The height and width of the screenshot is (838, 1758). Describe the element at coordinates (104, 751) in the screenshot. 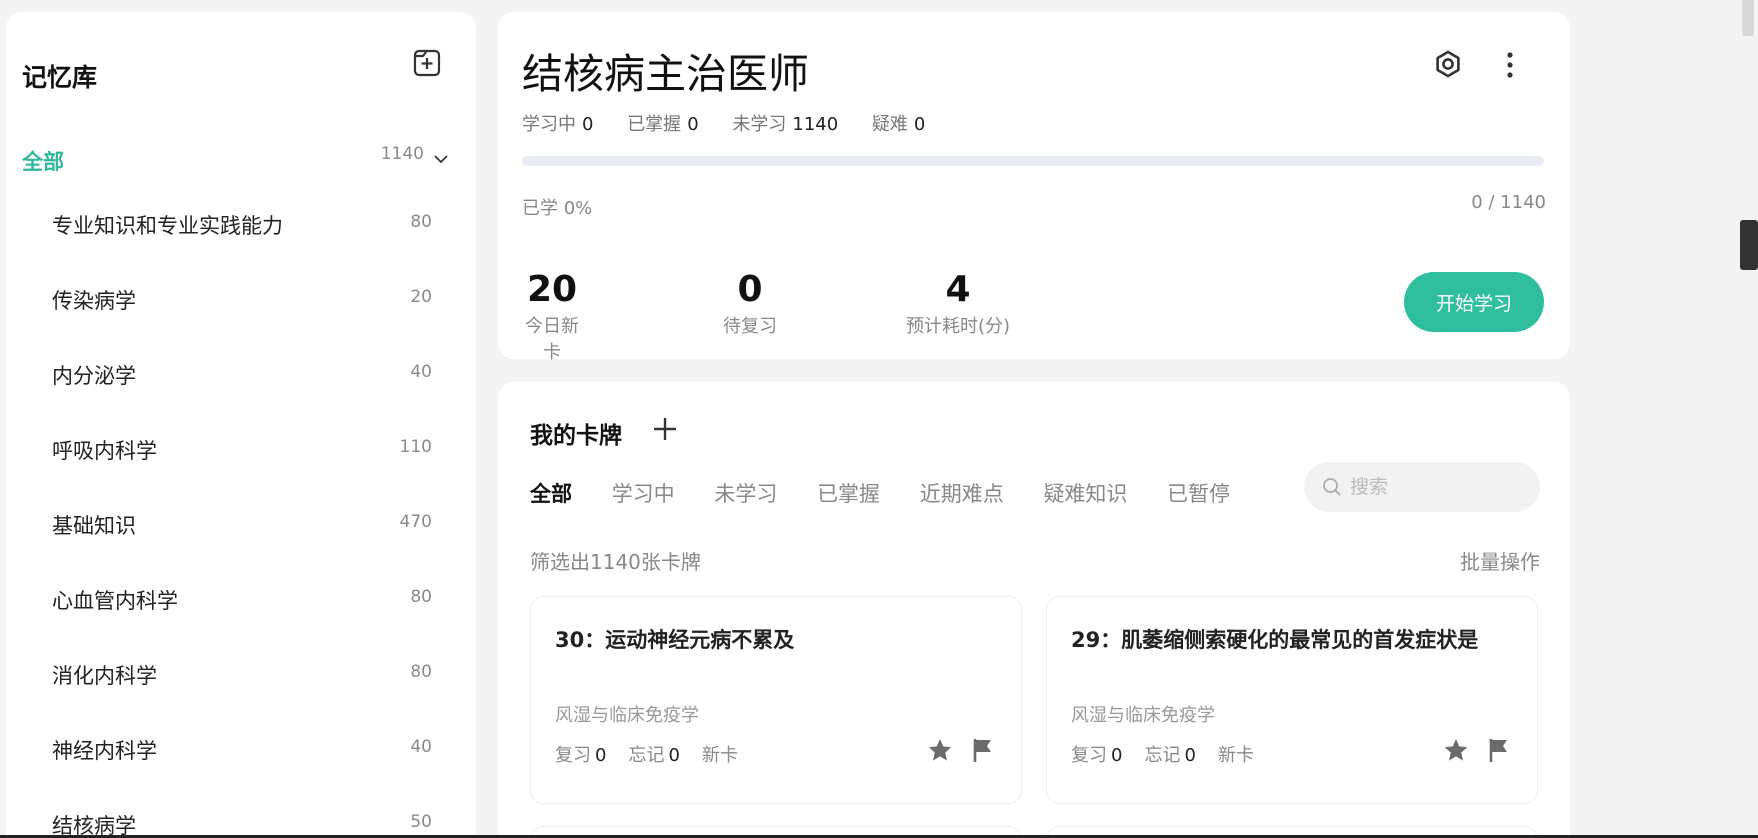

I see `sidebar-item-label: 神经内科学` at that location.